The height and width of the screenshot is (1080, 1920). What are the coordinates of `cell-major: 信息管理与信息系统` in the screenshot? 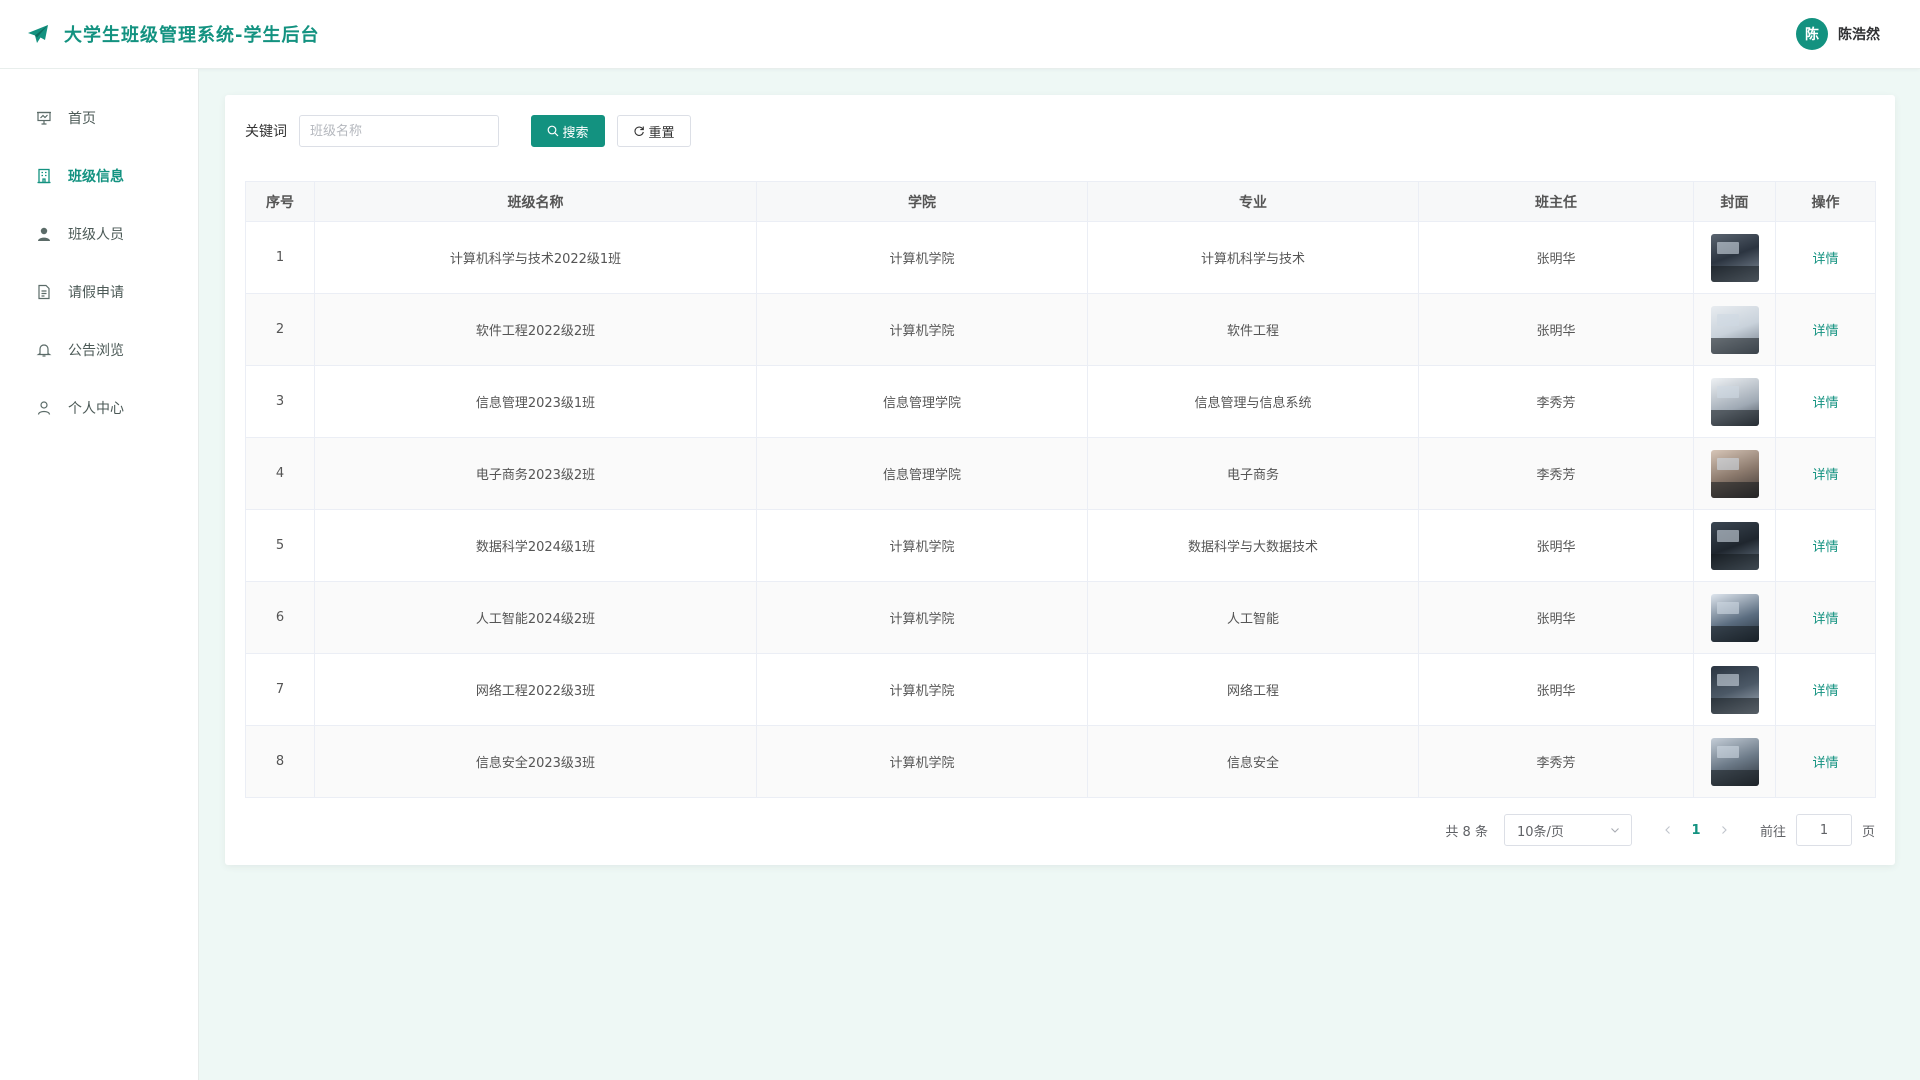 It's located at (1253, 401).